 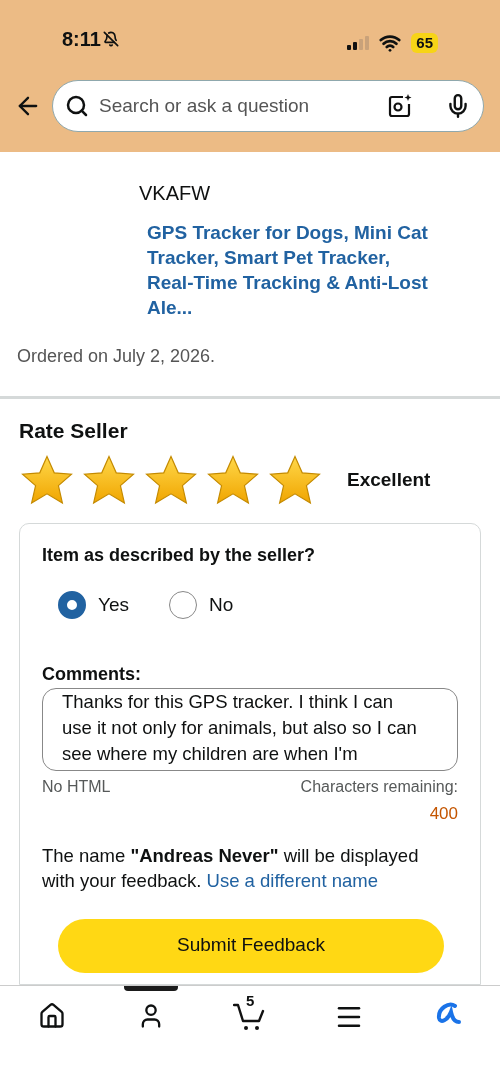 I want to click on search-bar: Search or ask a question, so click(x=268, y=106).